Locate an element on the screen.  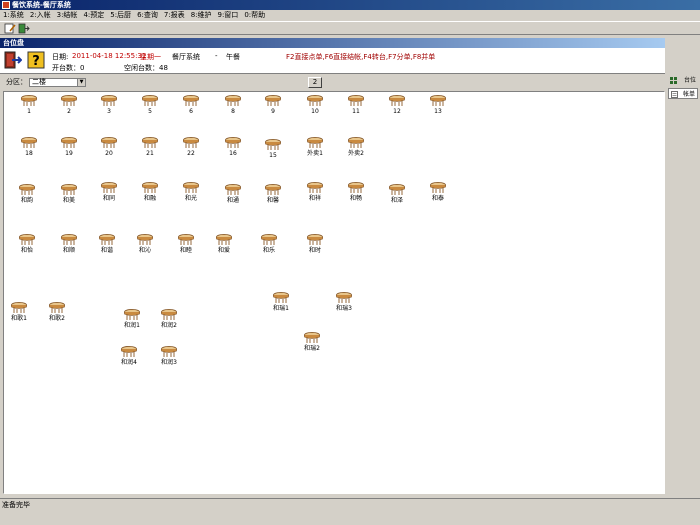
table-label: 21 is located at coordinates (150, 153).